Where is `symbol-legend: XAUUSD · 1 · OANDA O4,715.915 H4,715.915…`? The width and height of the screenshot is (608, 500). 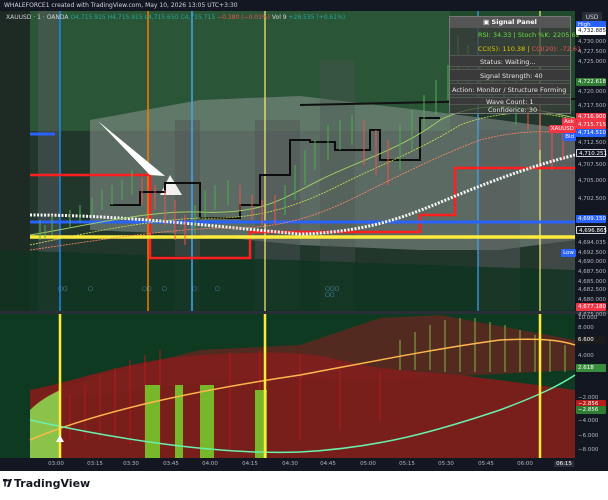
symbol-legend: XAUUSD · 1 · OANDA O4,715.915 H4,715.915… is located at coordinates (175, 17).